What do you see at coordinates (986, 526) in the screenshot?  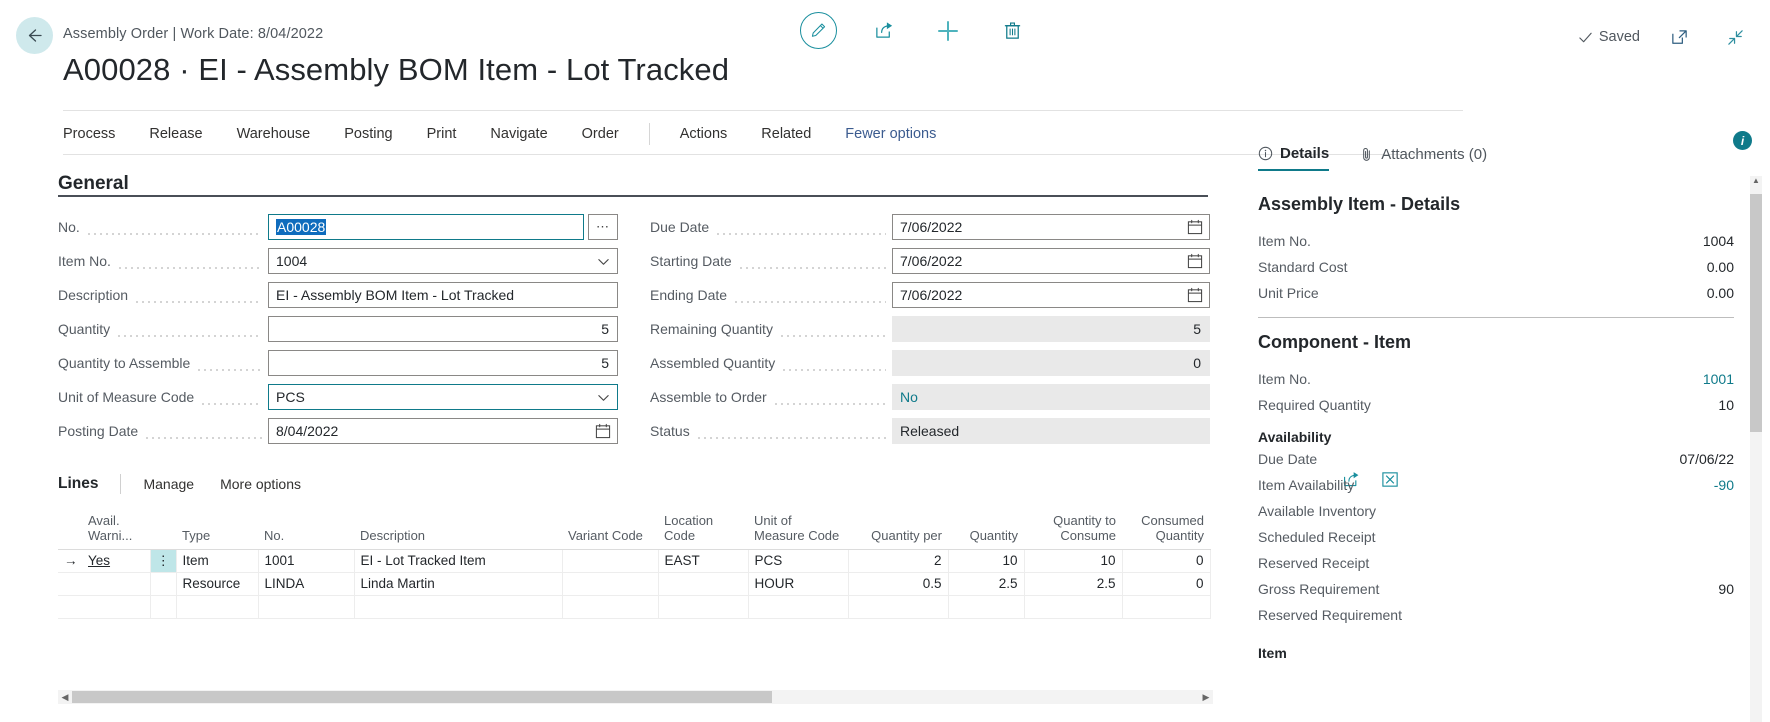 I see `col-quantity: Quantity` at bounding box center [986, 526].